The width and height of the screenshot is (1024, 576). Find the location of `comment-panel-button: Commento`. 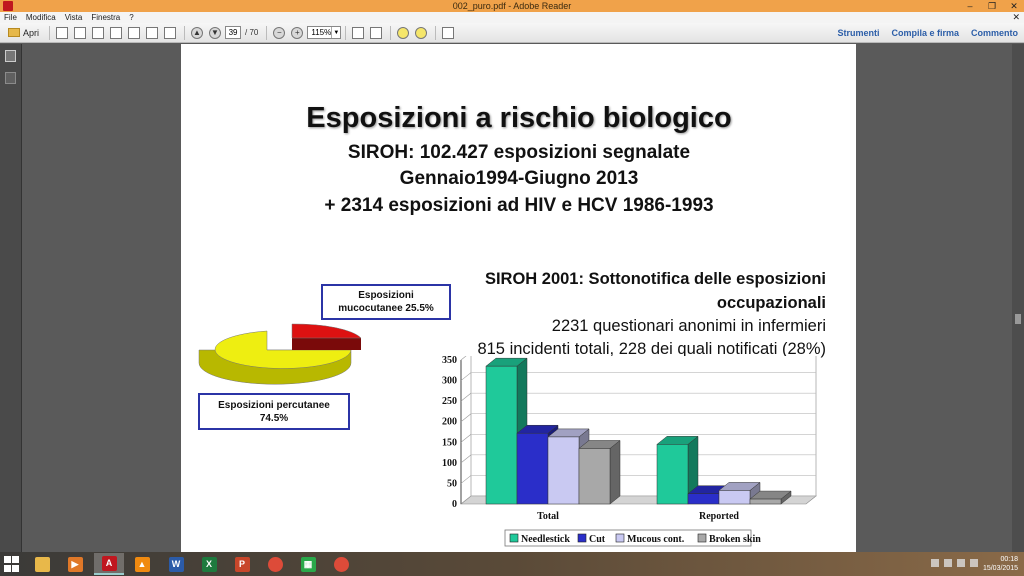

comment-panel-button: Commento is located at coordinates (994, 33).